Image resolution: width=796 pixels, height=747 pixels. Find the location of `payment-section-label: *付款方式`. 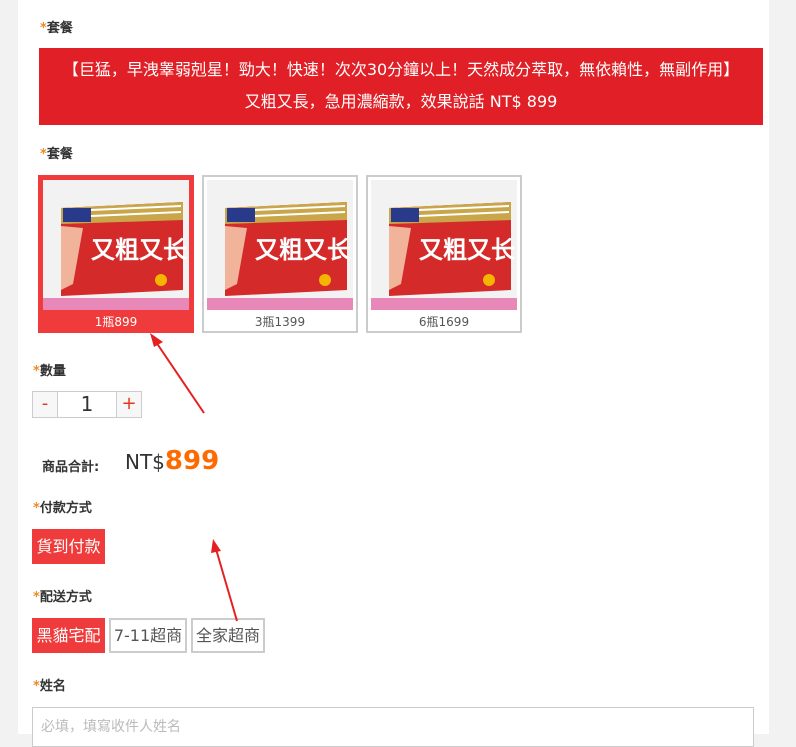

payment-section-label: *付款方式 is located at coordinates (62, 506).